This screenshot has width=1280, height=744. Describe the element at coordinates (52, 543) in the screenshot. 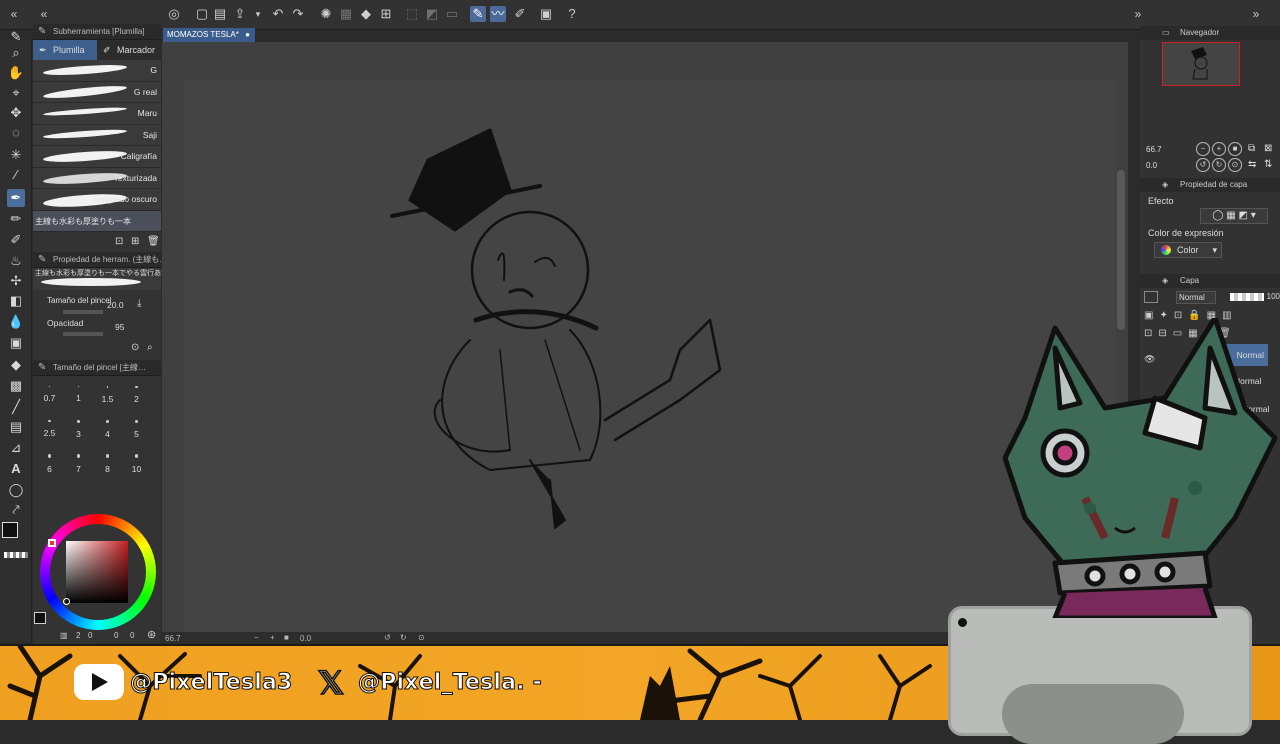

I see `hue-marker` at that location.